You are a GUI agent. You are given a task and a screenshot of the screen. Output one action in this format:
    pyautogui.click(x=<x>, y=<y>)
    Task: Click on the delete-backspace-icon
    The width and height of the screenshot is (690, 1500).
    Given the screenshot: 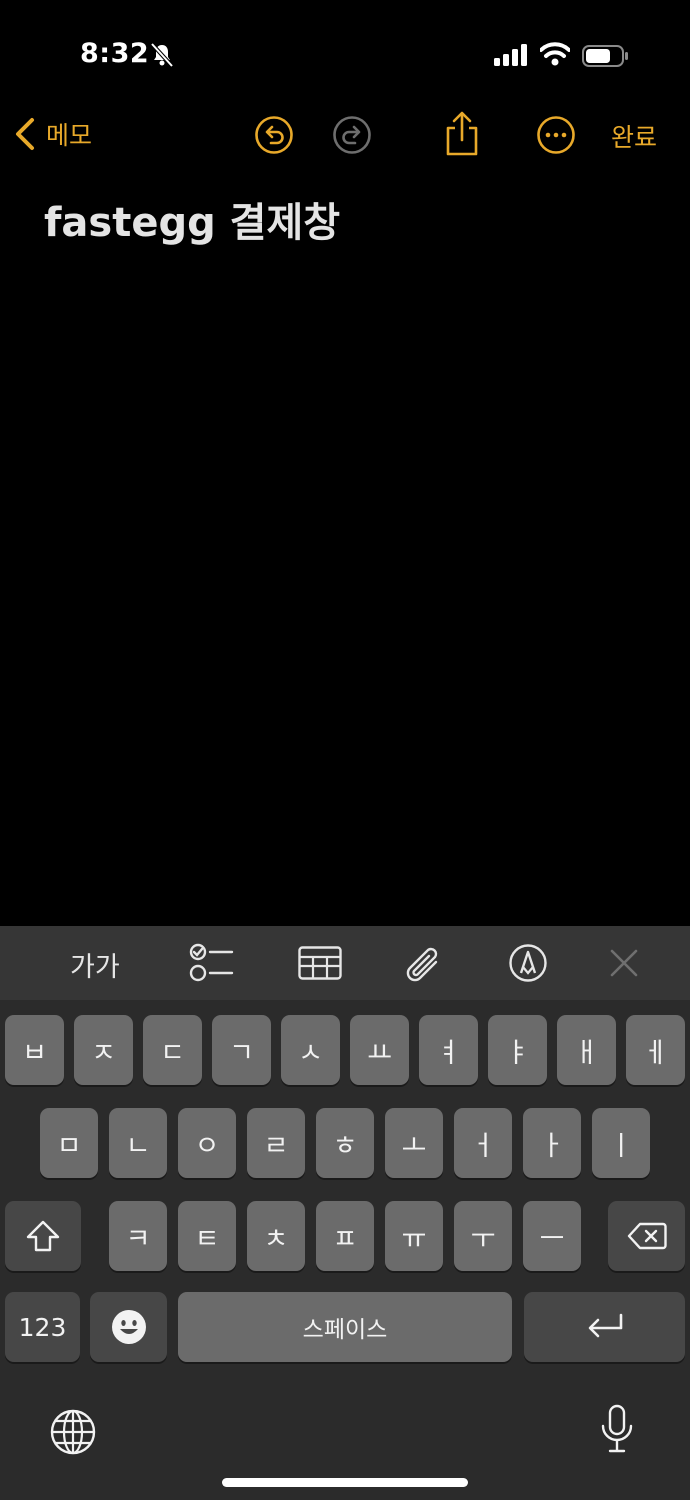 What is the action you would take?
    pyautogui.click(x=647, y=1236)
    